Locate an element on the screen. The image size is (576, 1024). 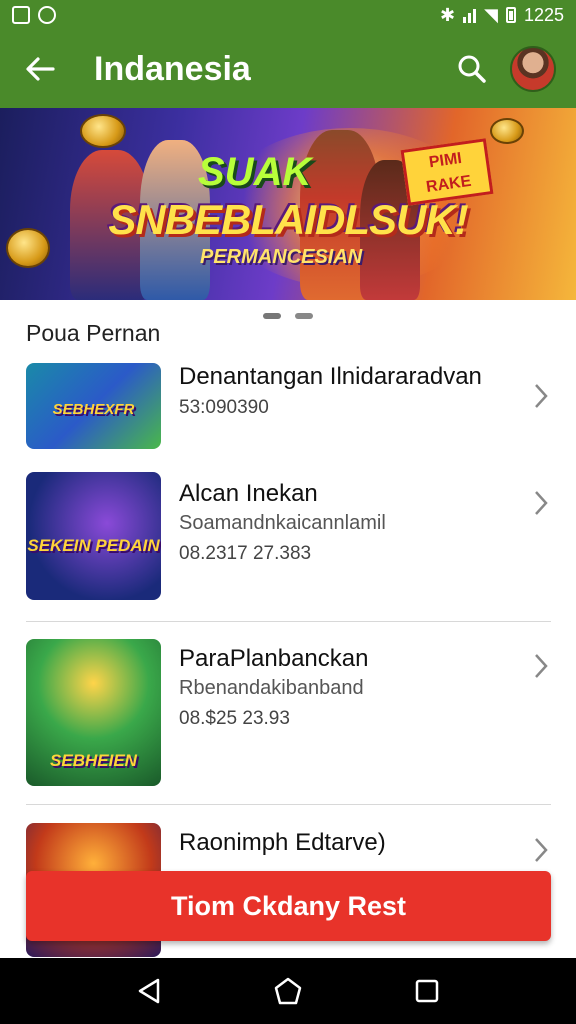
banner-title: SNBEBLAIDLSUK! is located at coordinates (288, 219).